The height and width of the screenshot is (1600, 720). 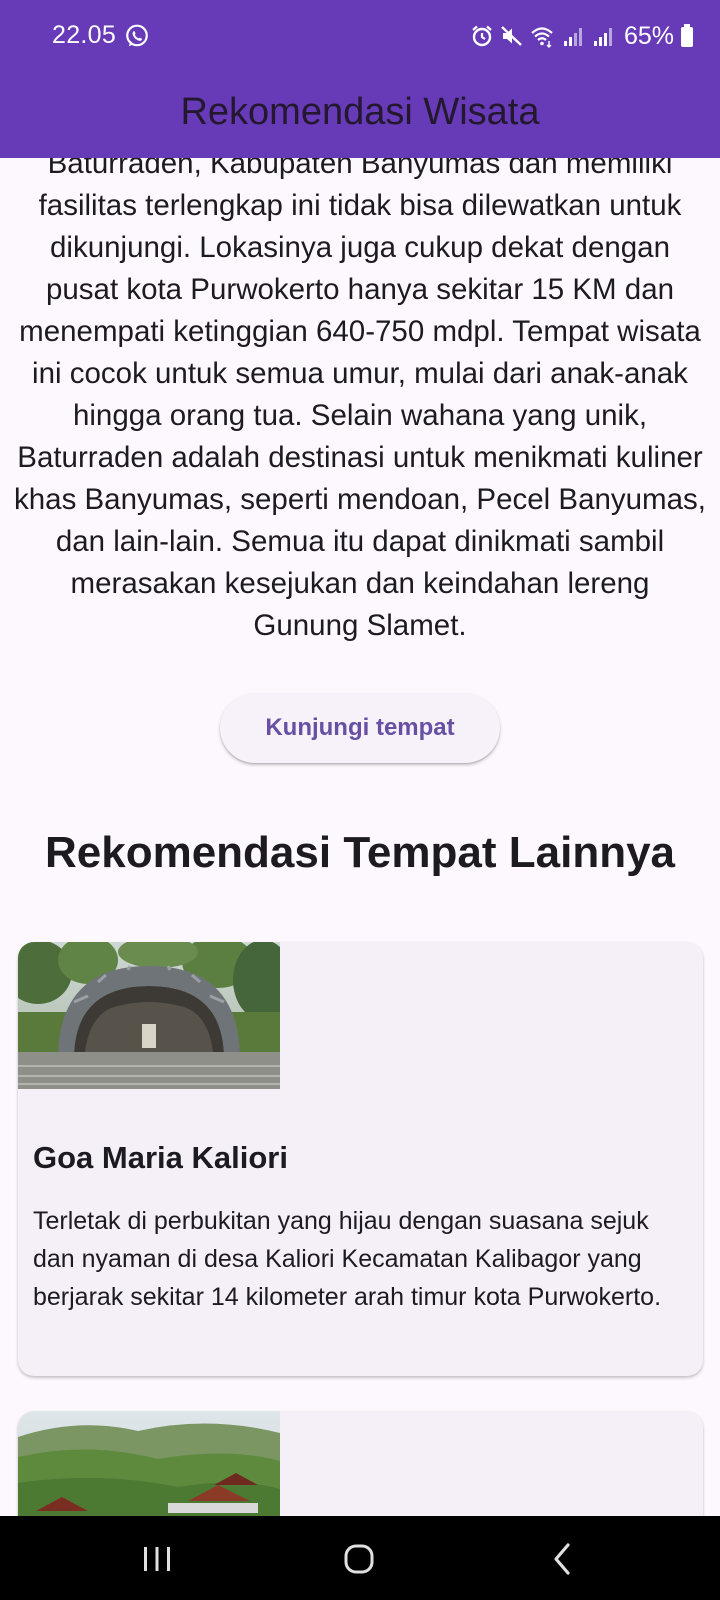 I want to click on status-icons: 65%, so click(x=582, y=36).